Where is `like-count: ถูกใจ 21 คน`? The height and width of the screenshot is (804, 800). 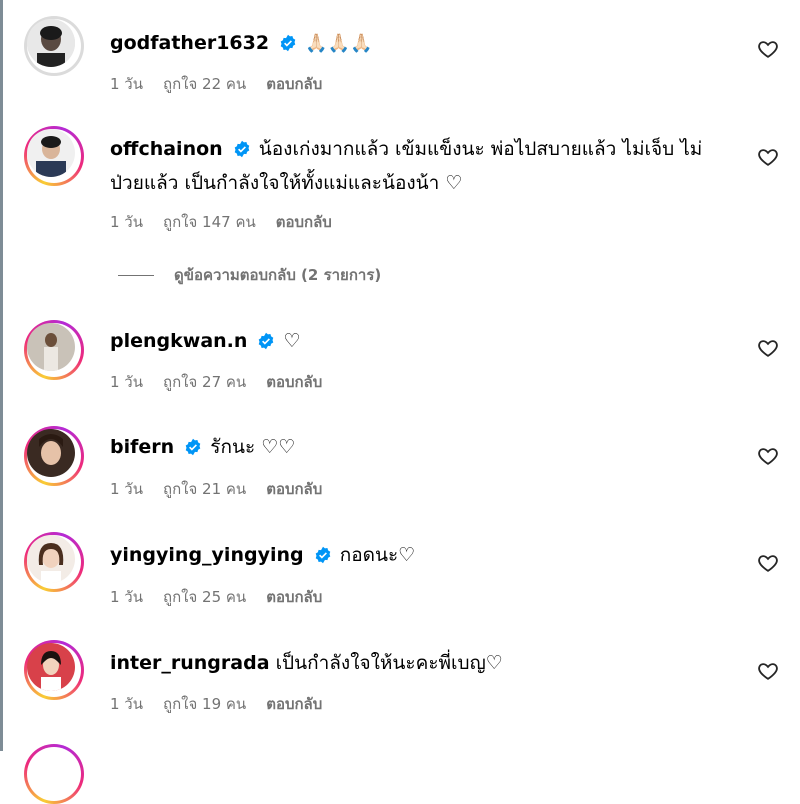 like-count: ถูกใจ 21 คน is located at coordinates (204, 489).